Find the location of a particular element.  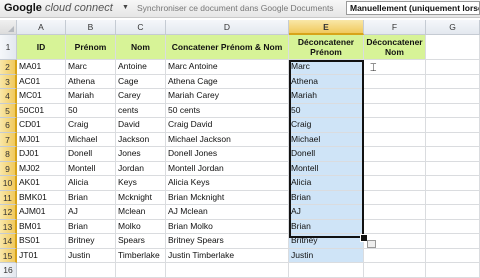

column-header-e: E is located at coordinates (326, 27).